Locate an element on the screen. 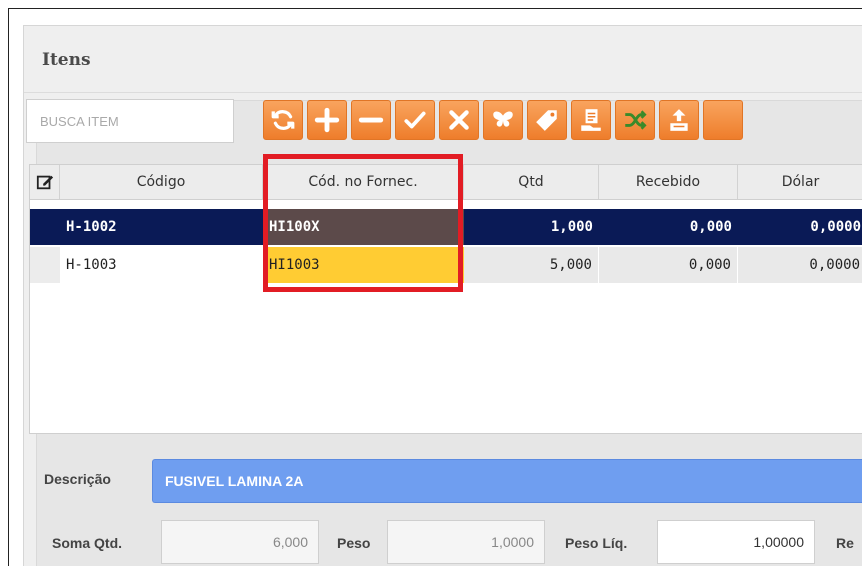 The image size is (862, 566). upload-button is located at coordinates (679, 120).